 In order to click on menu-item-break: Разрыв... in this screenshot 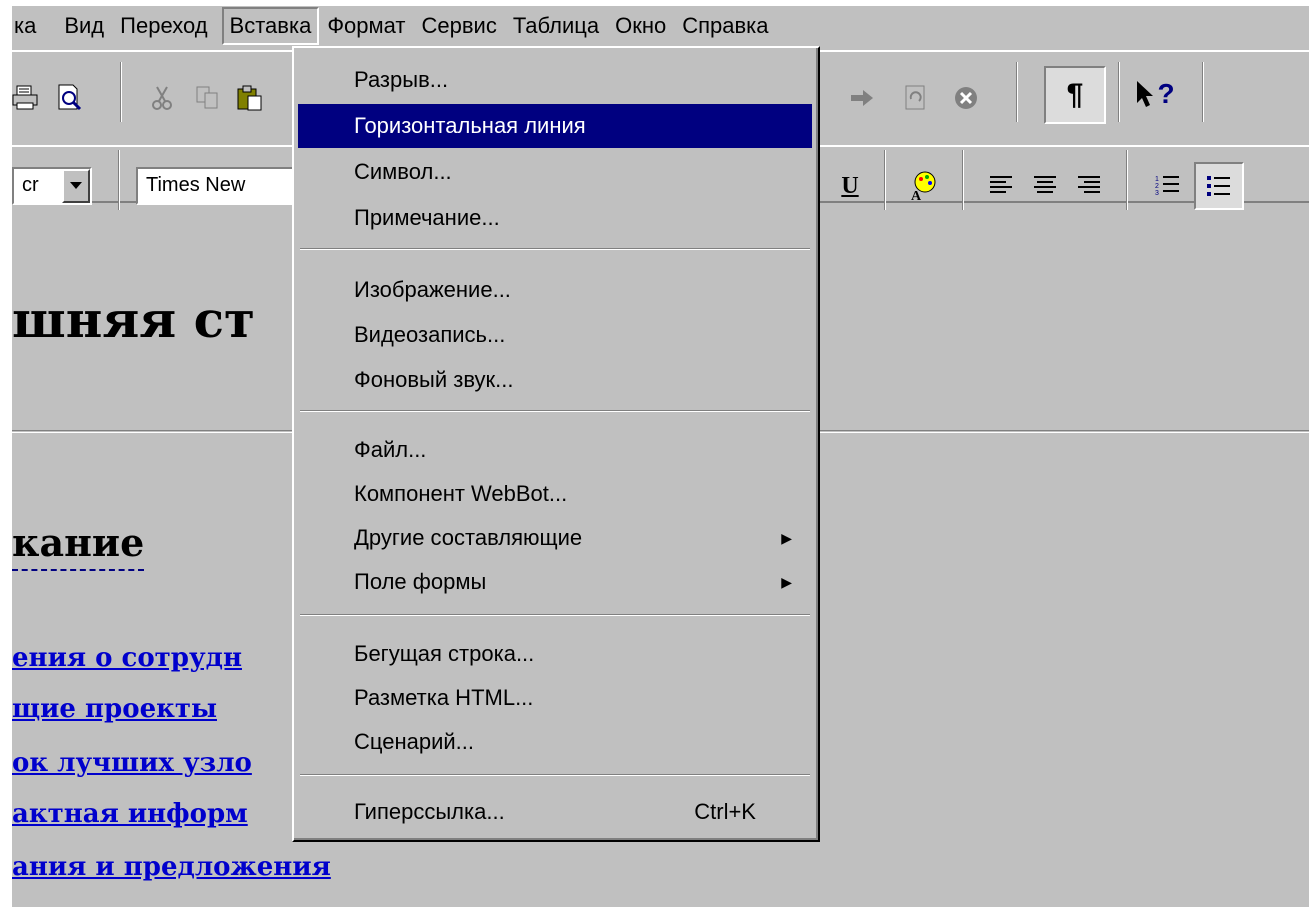, I will do `click(555, 80)`.